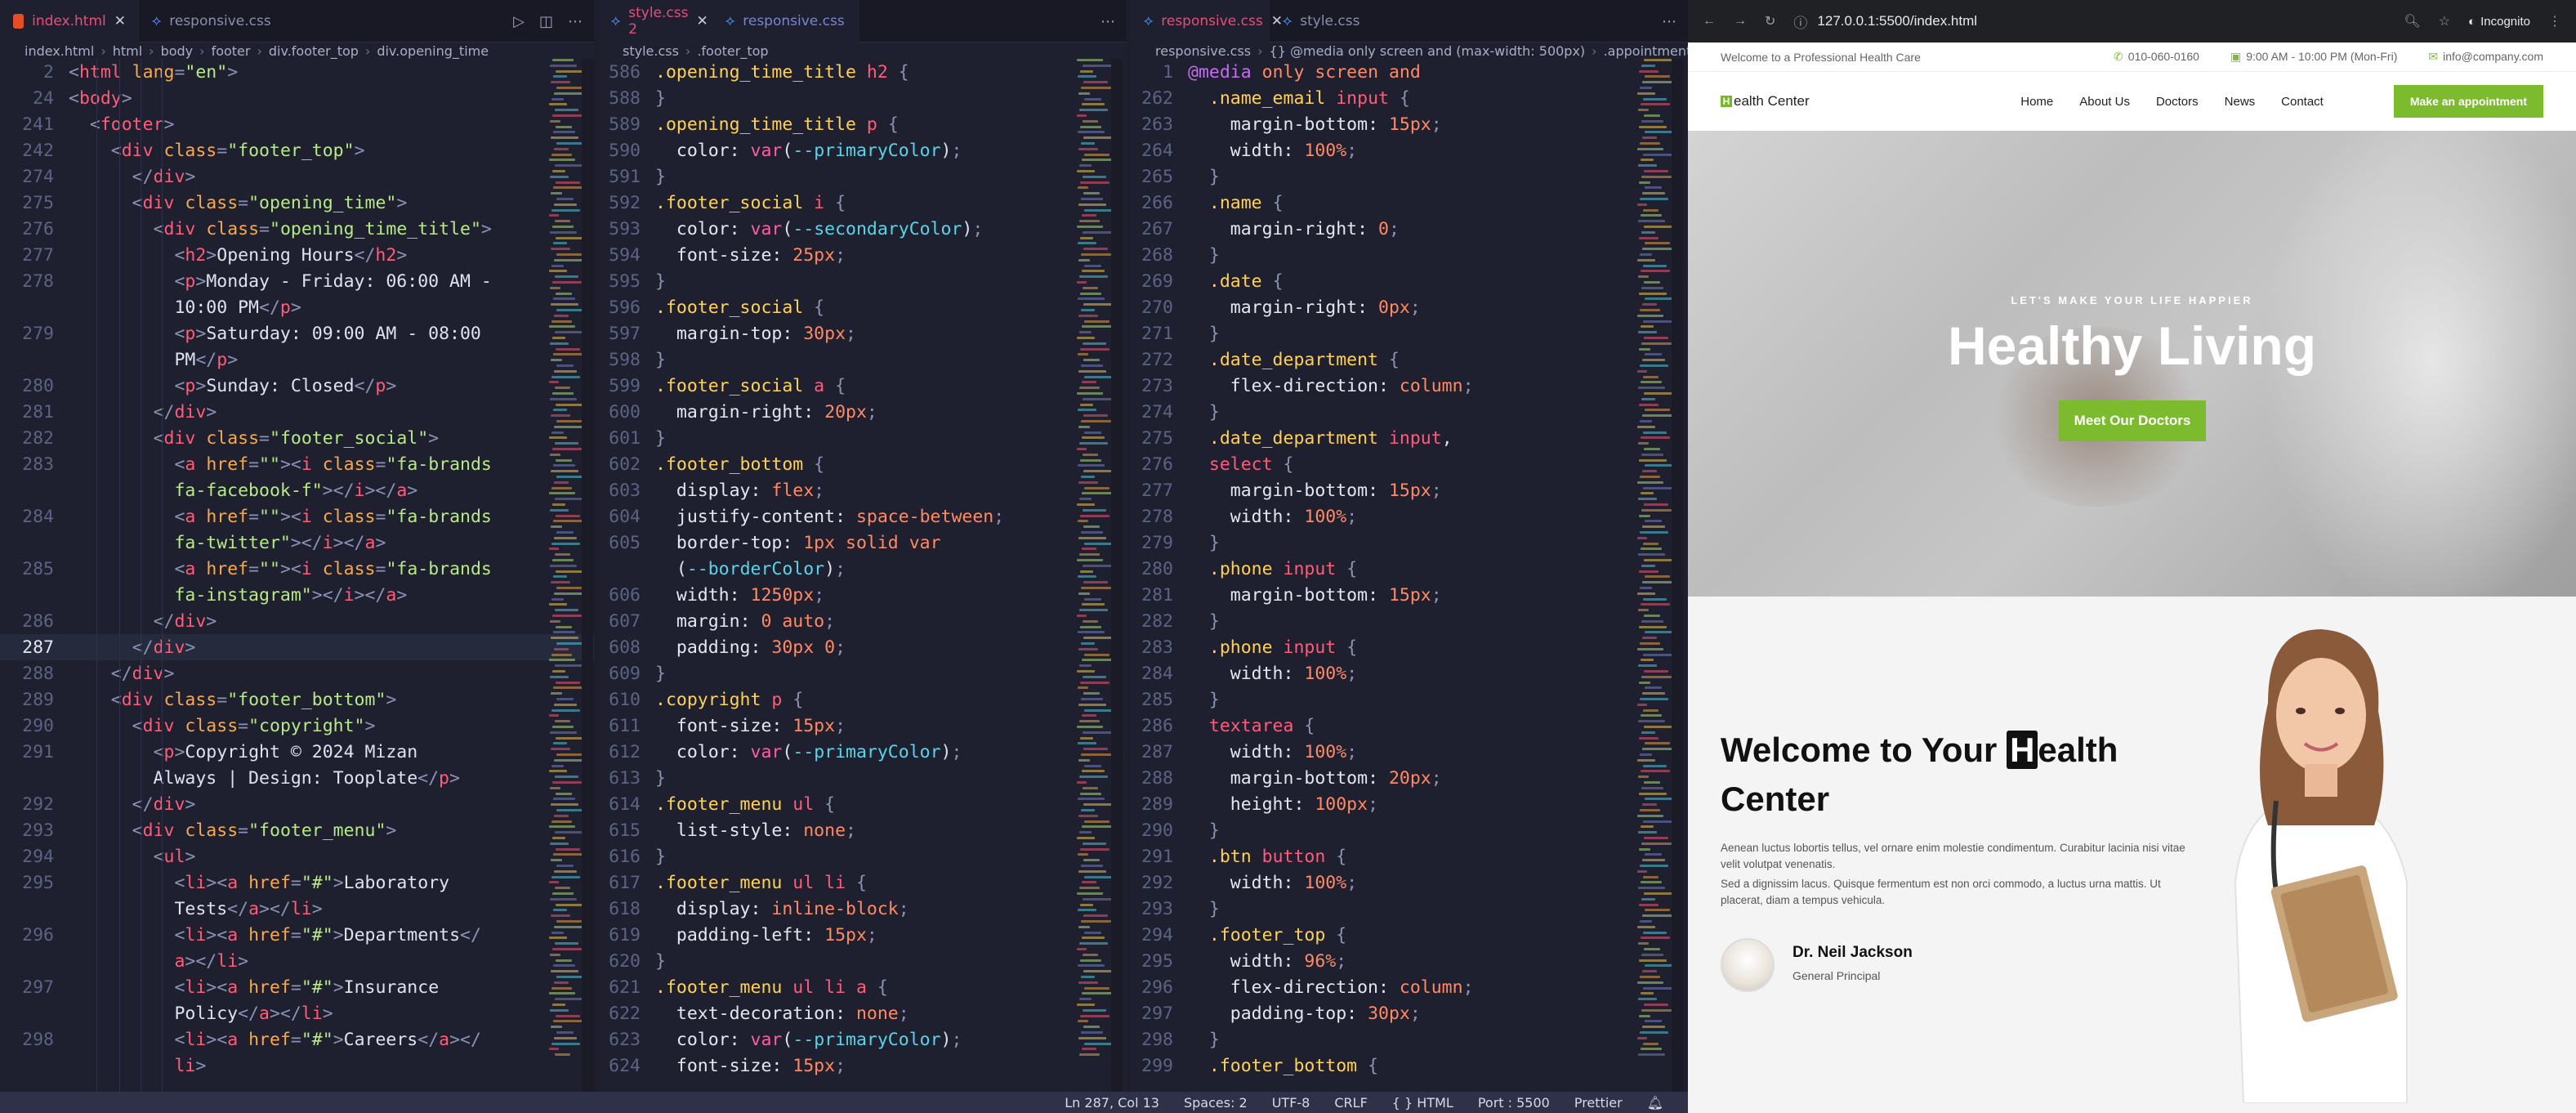  Describe the element at coordinates (297, 177) in the screenshot. I see `code-line: 274 </div>` at that location.